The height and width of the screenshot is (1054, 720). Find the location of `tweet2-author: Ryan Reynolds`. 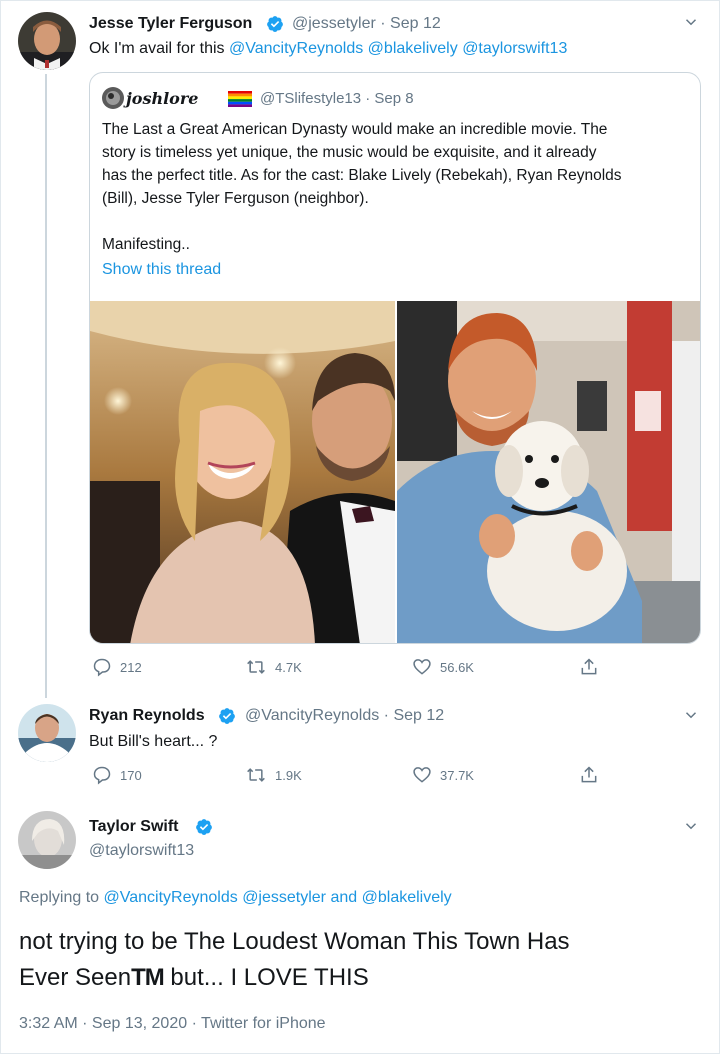

tweet2-author: Ryan Reynolds is located at coordinates (147, 716).